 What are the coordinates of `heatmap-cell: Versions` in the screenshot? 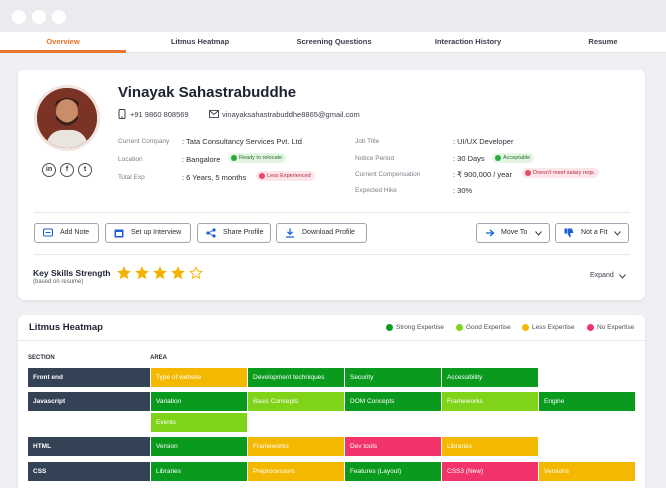 It's located at (587, 471).